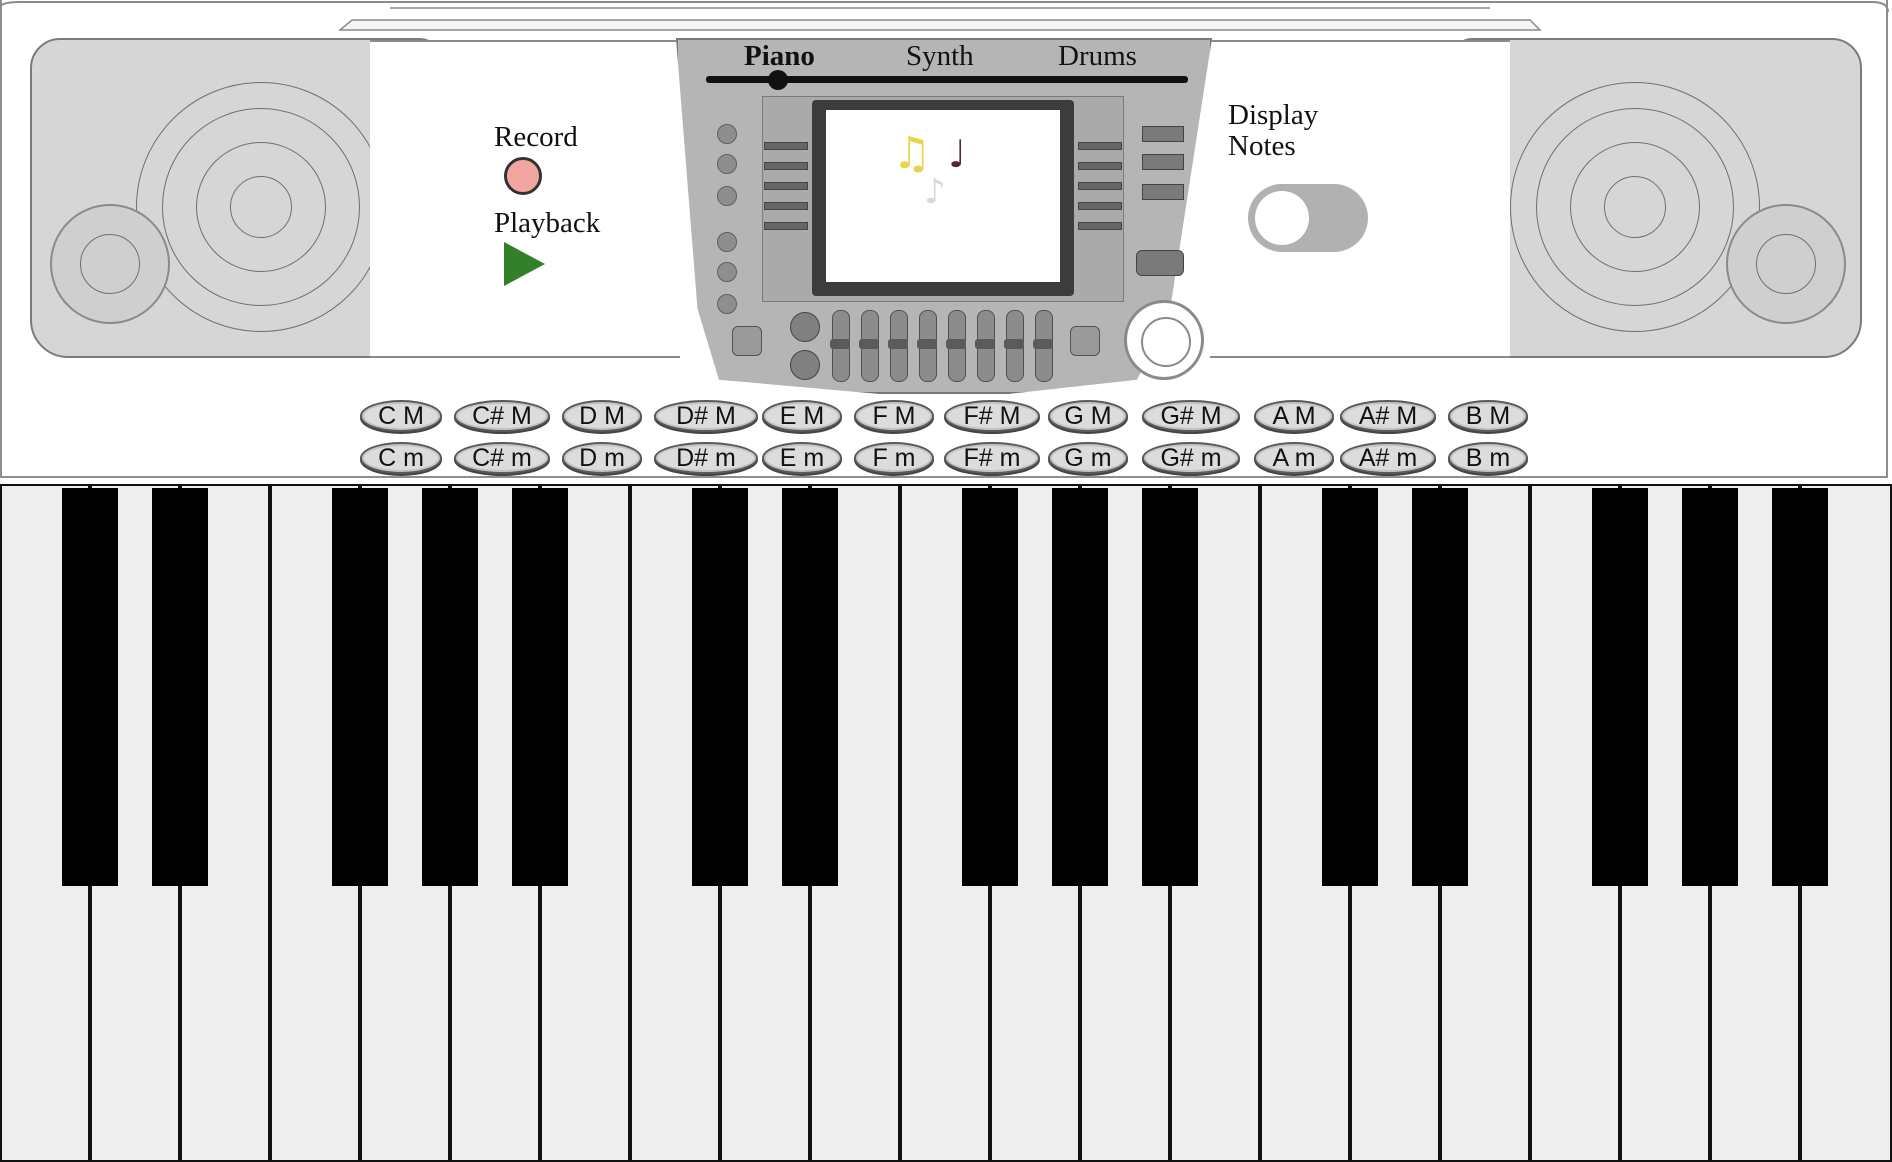 The height and width of the screenshot is (1162, 1892). What do you see at coordinates (1388, 458) in the screenshot?
I see `chord-button-minor: A# m` at bounding box center [1388, 458].